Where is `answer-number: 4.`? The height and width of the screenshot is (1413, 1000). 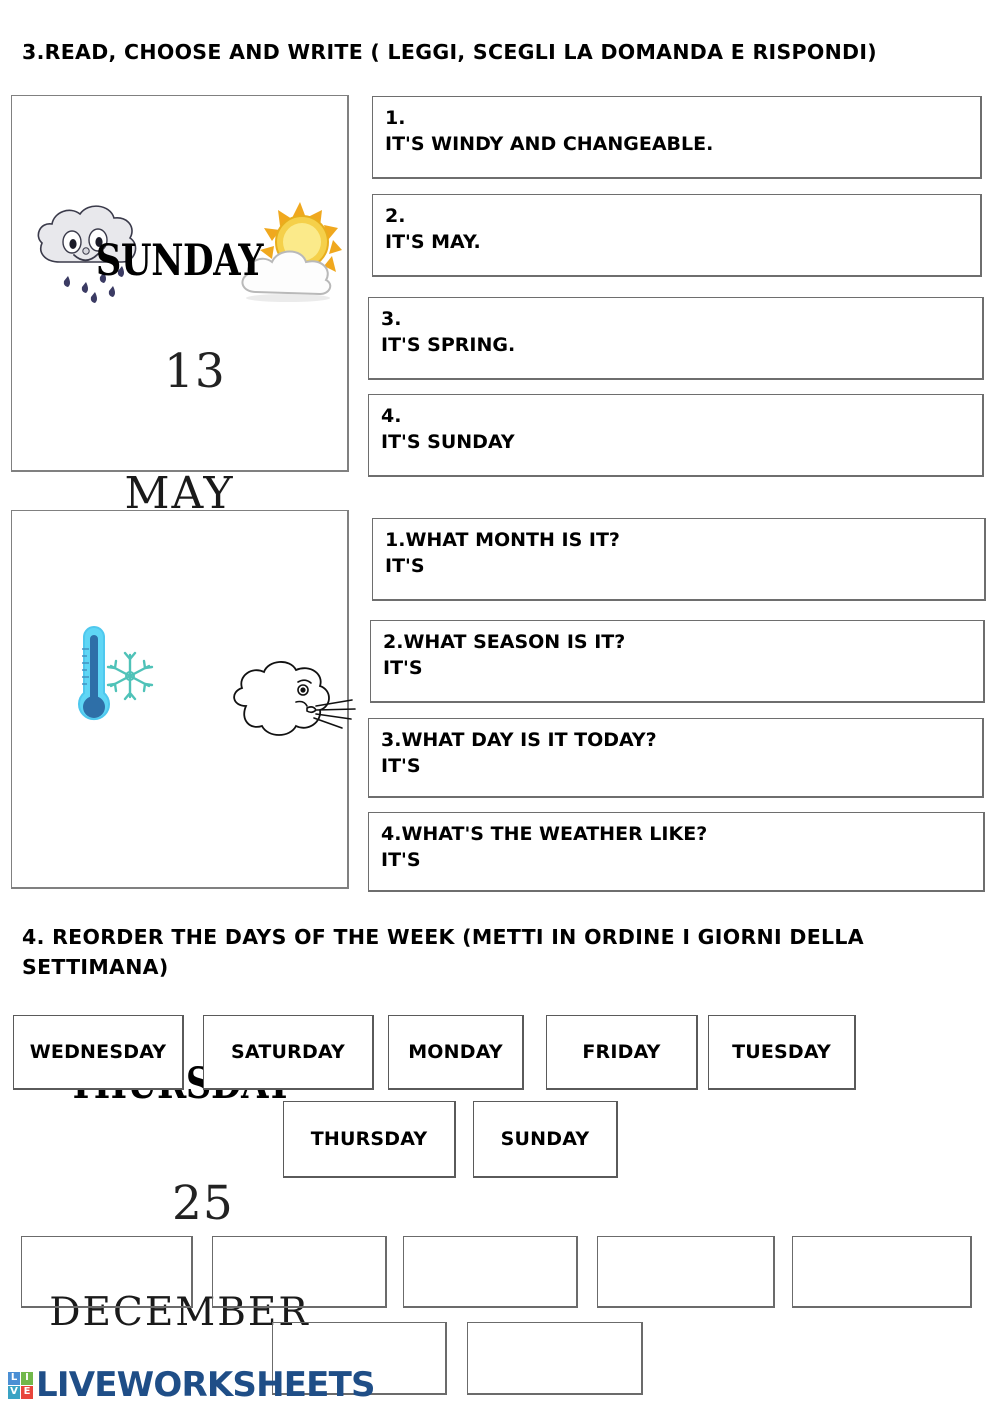
answer-number: 4. is located at coordinates (391, 416).